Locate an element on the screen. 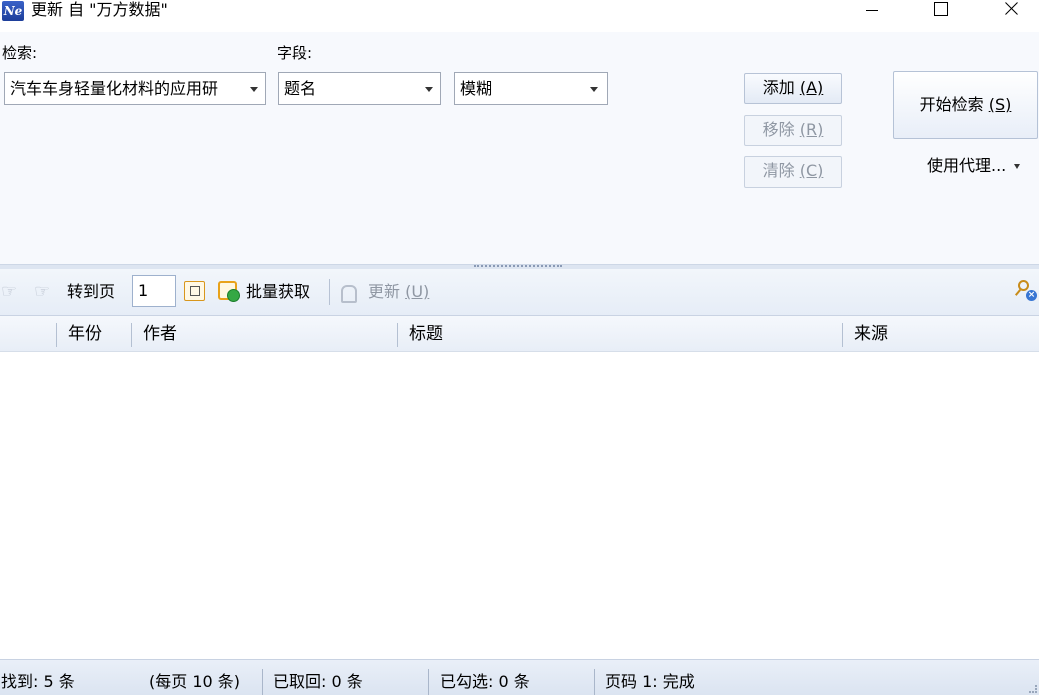  remove-label: 移除 is located at coordinates (781, 129).